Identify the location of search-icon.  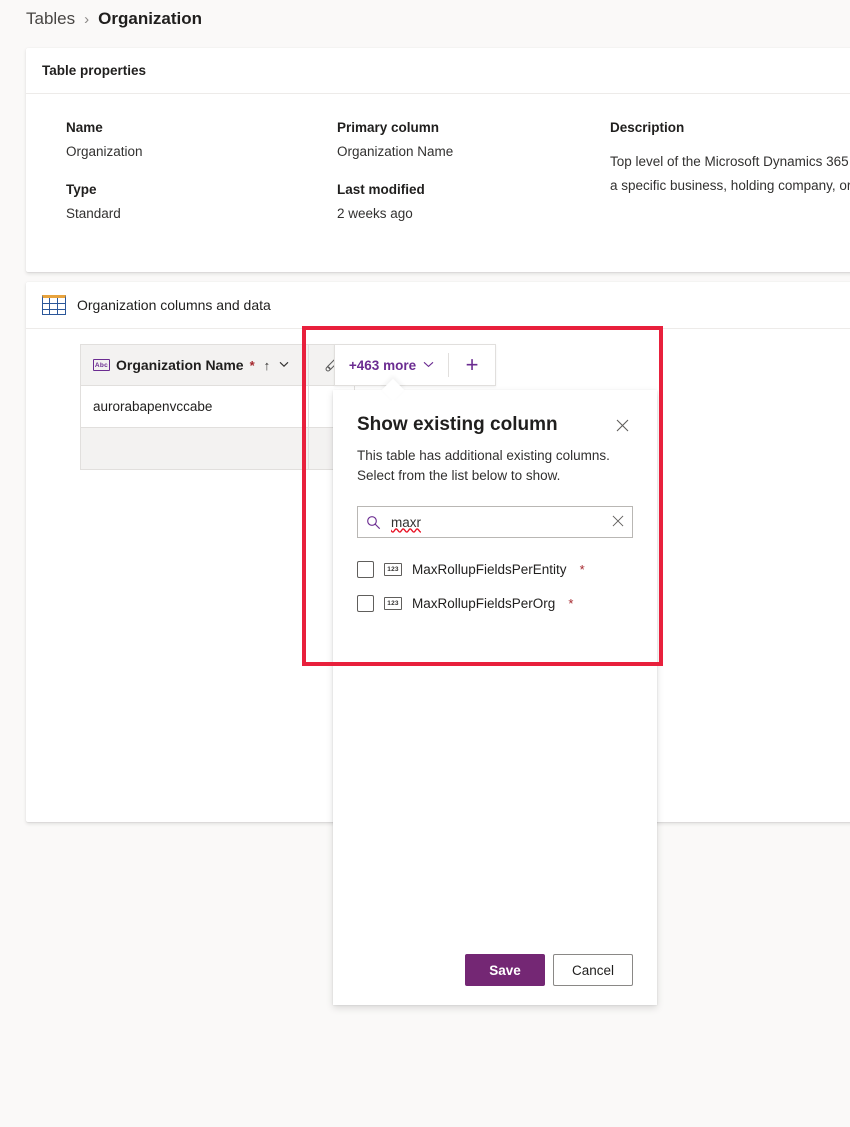
(373, 522).